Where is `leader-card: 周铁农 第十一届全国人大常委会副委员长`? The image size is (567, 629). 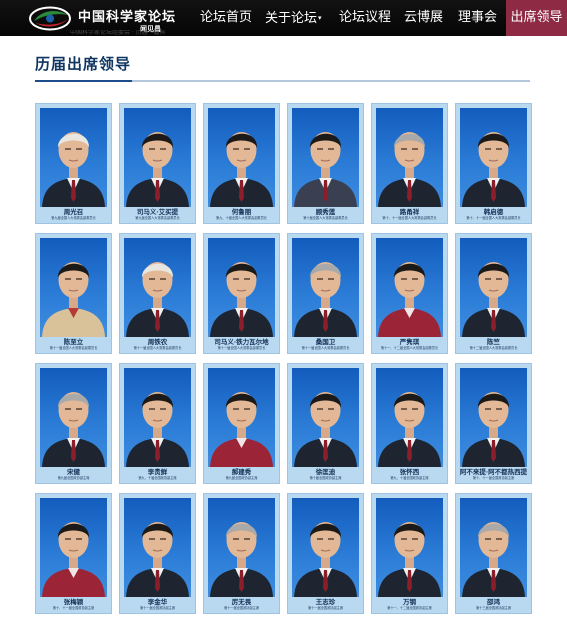 leader-card: 周铁农 第十一届全国人大常委会副委员长 is located at coordinates (157, 293).